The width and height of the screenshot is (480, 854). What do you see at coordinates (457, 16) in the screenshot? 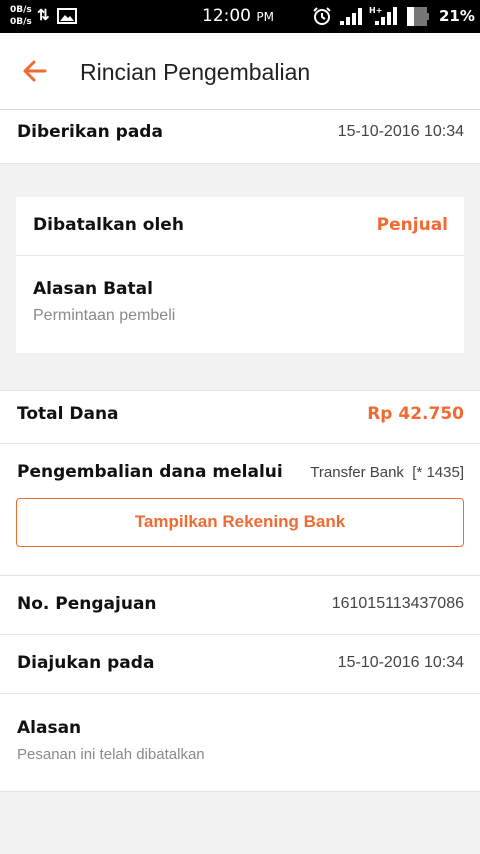
I see `battery-percent: 21%` at bounding box center [457, 16].